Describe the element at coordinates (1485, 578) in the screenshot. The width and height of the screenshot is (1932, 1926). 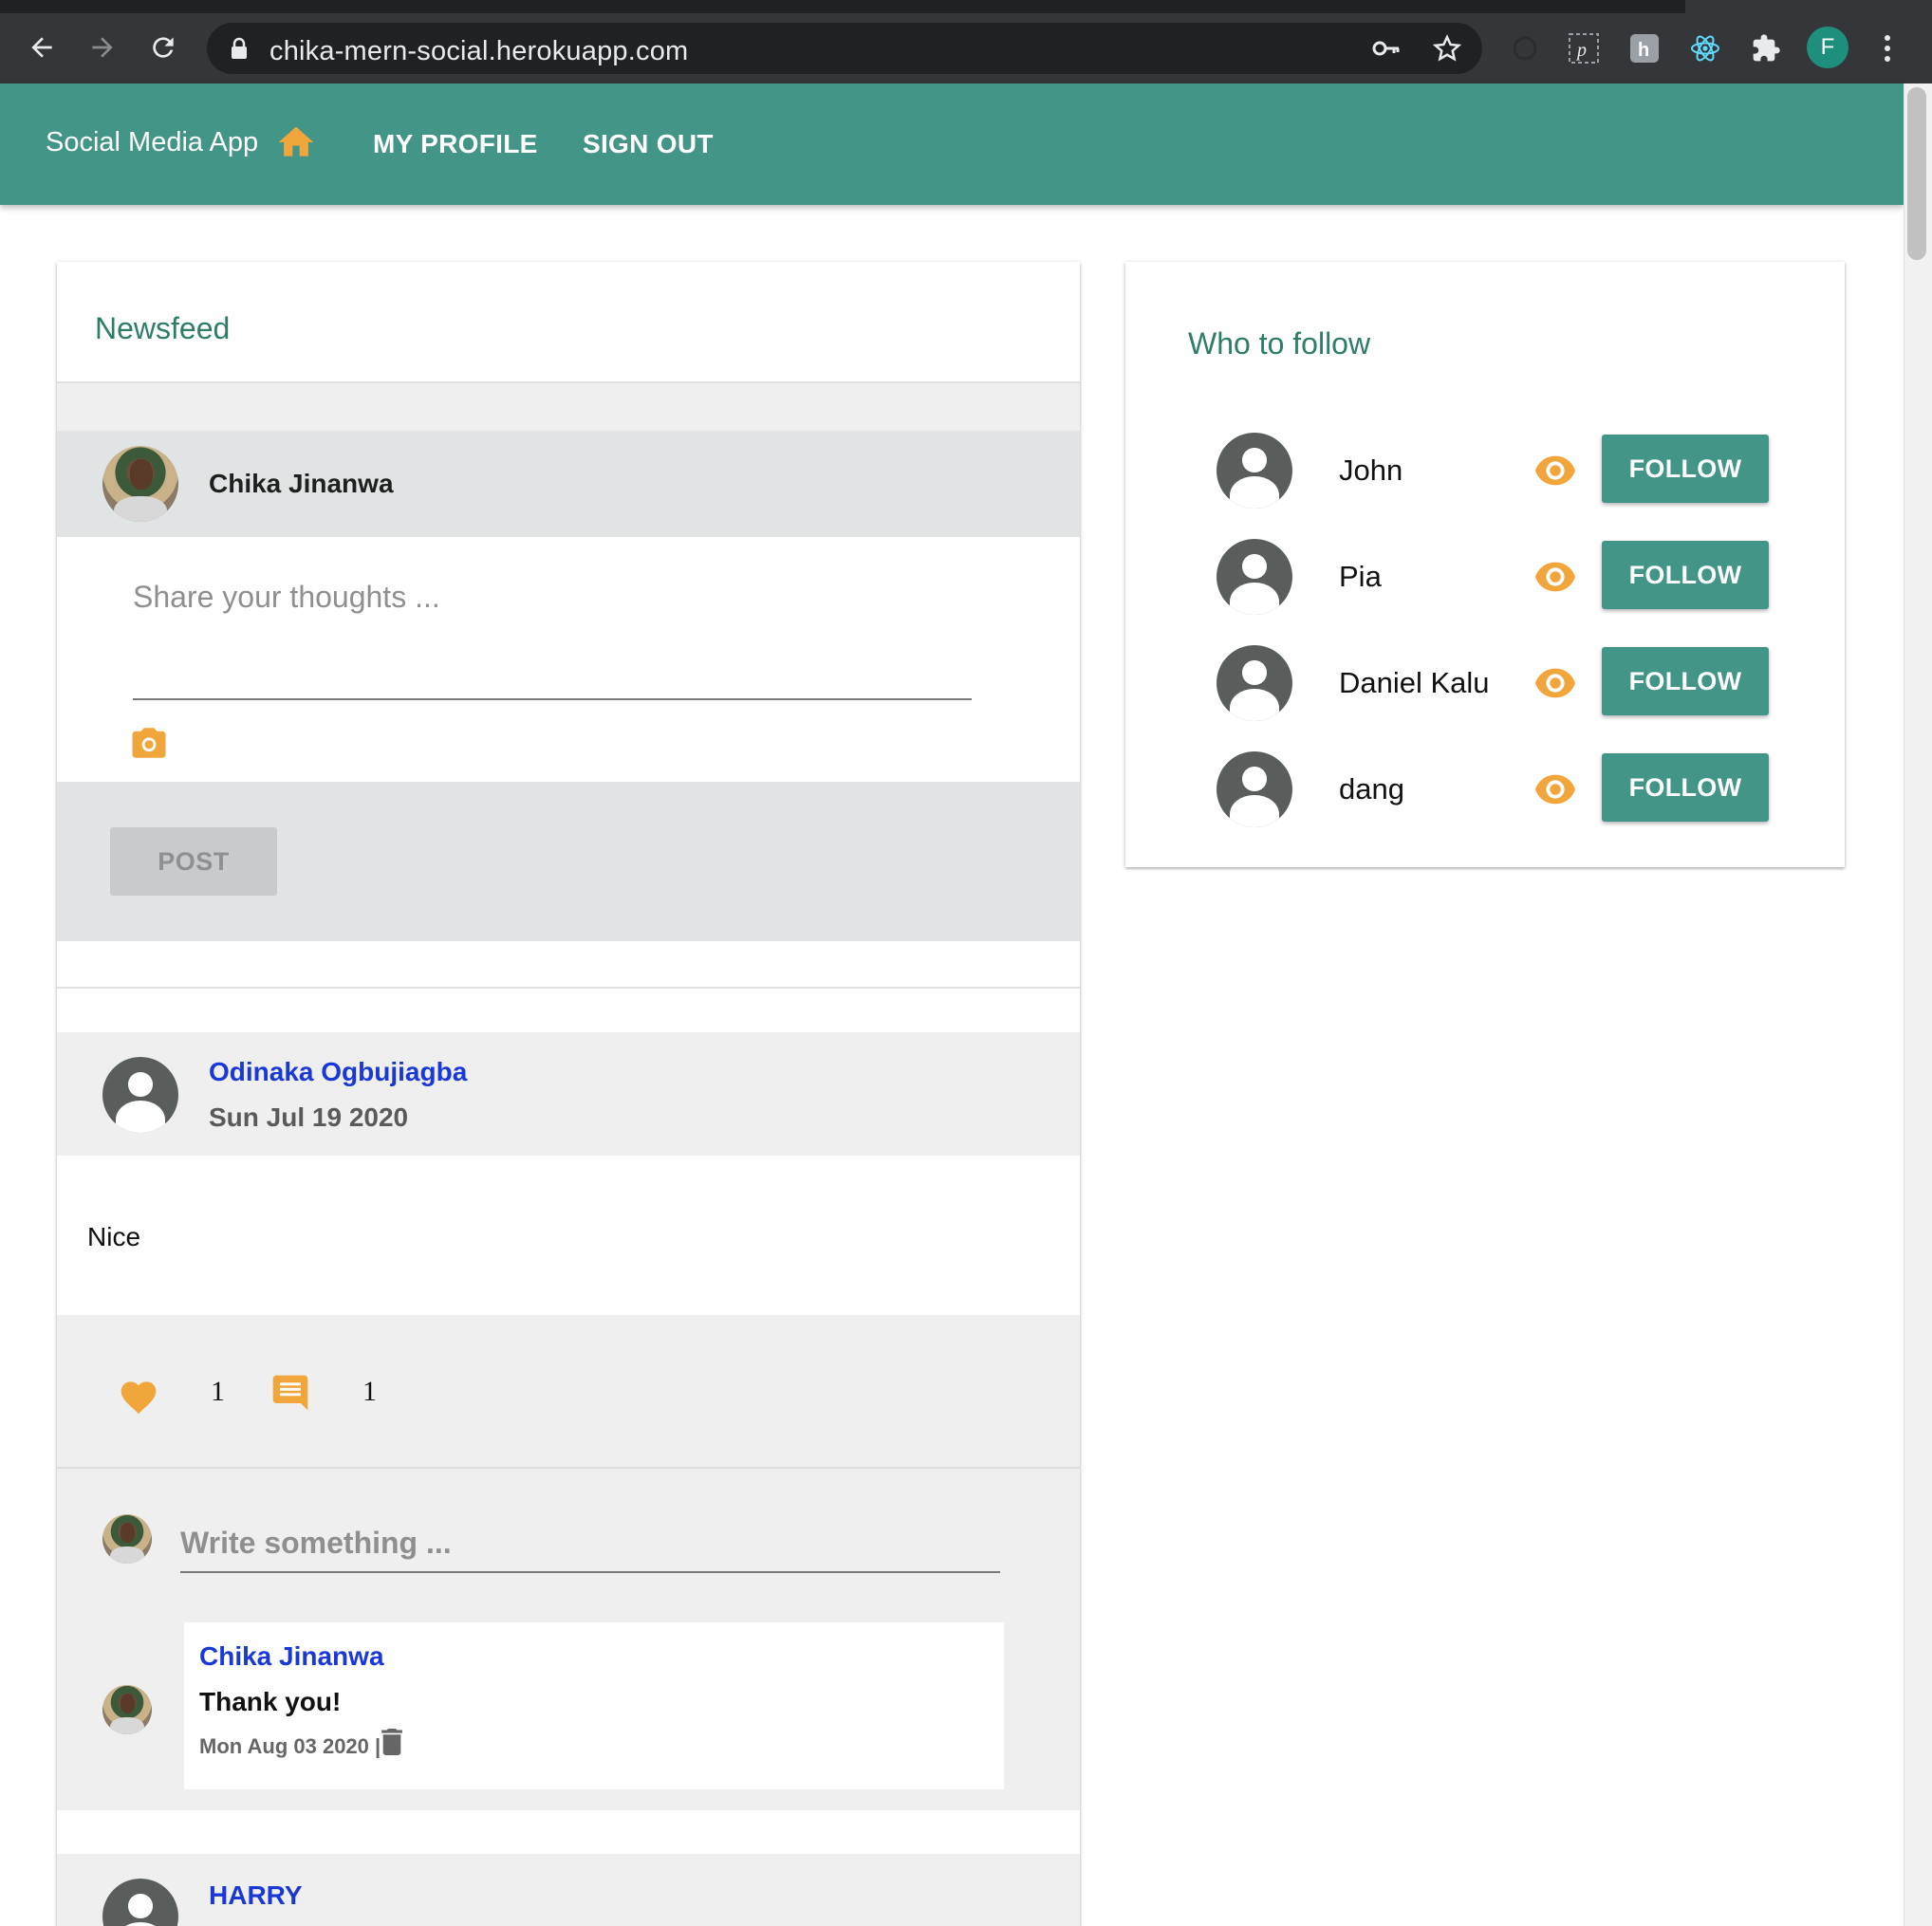
I see `follow-suggestion: Pia FOLLOW` at that location.